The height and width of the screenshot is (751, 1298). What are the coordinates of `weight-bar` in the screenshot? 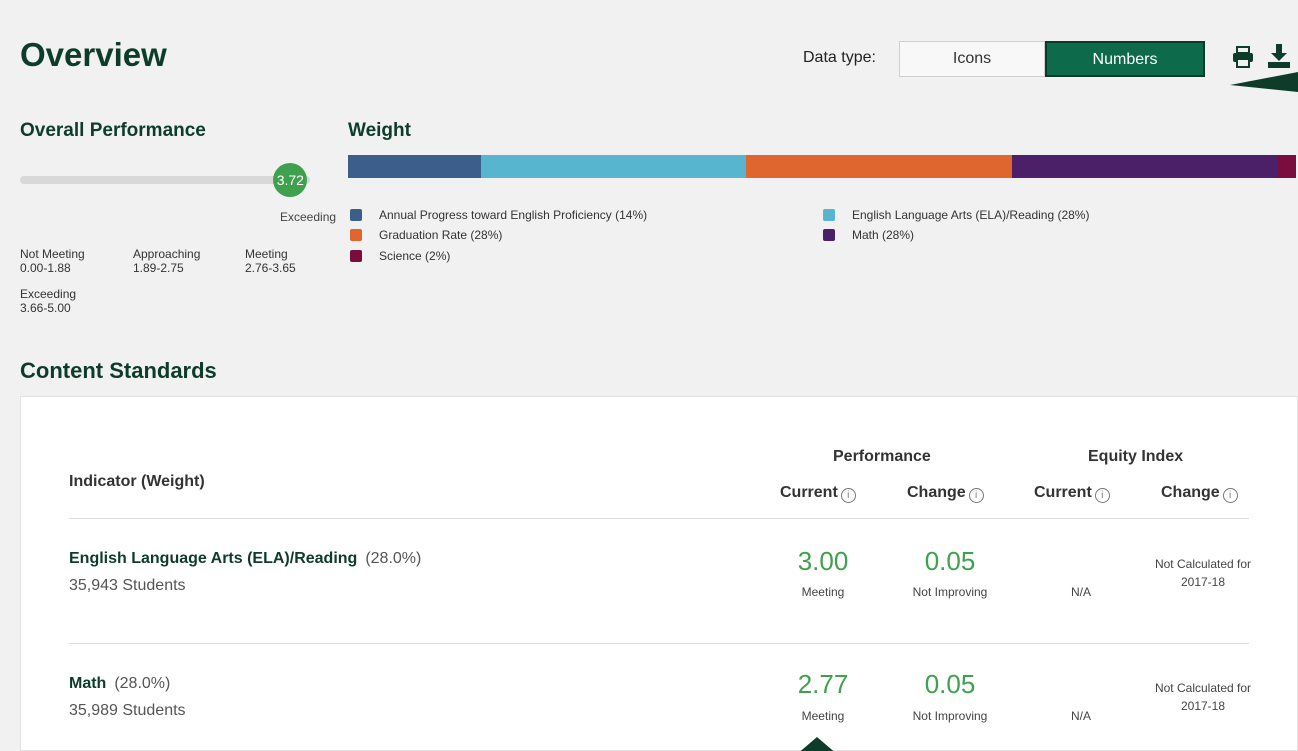 It's located at (822, 166).